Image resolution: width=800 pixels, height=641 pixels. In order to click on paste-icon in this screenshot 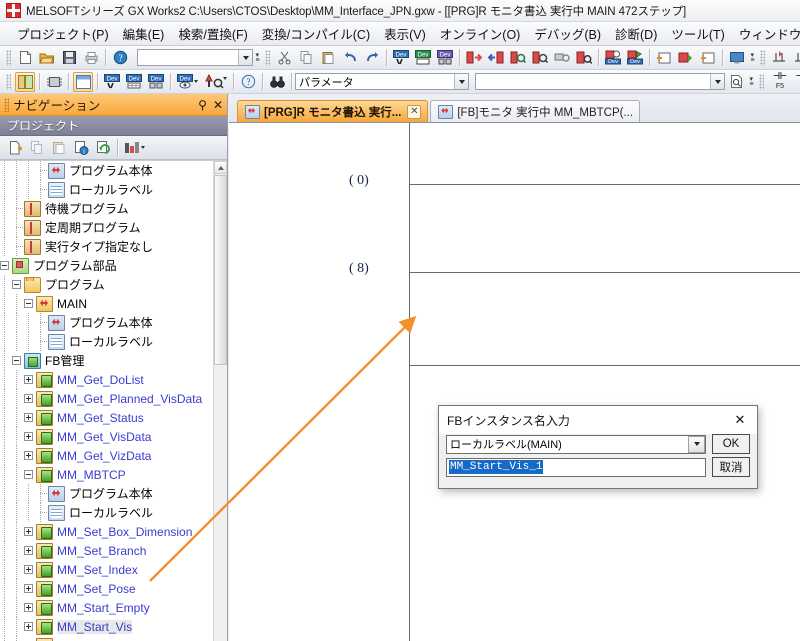, I will do `click(328, 58)`.